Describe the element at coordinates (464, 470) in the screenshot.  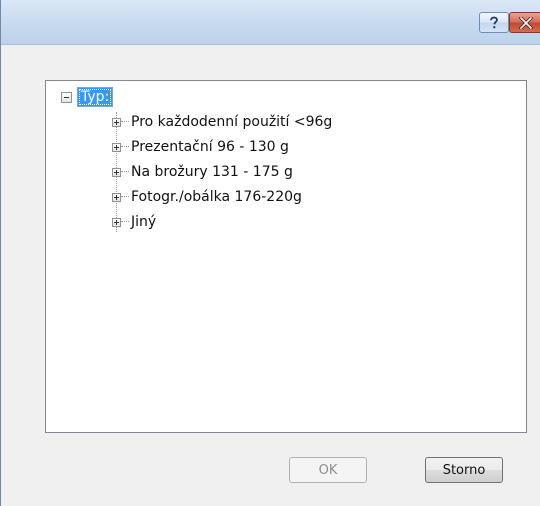
I see `cancel-button: Storno` at that location.